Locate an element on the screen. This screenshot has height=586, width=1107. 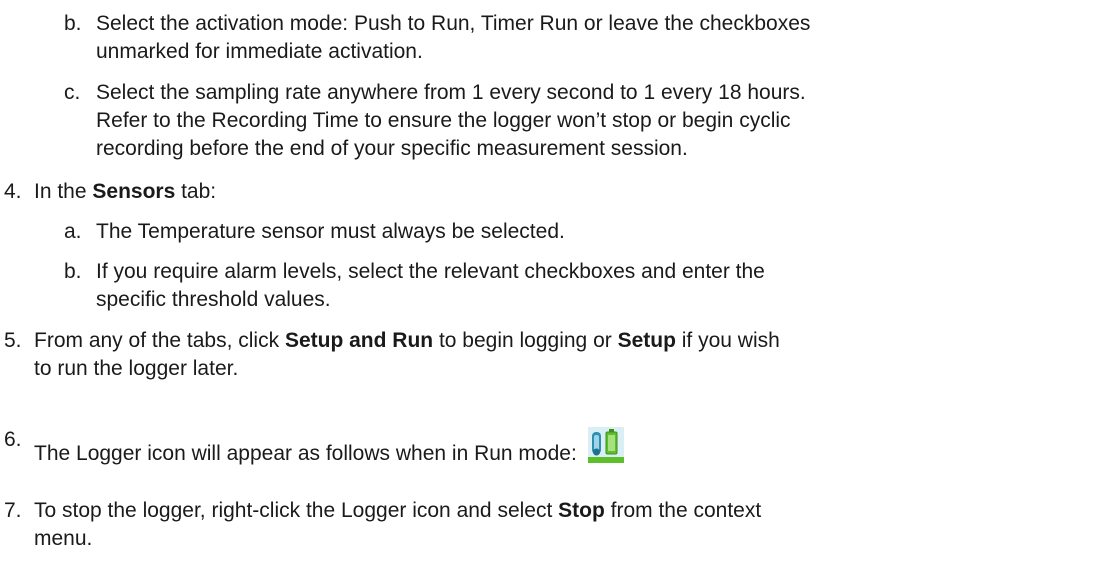
sensors-tab-label: Sensors is located at coordinates (134, 191).